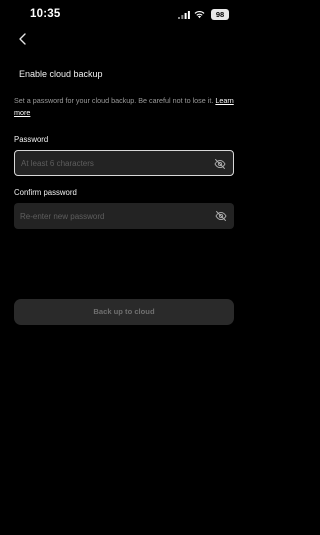  What do you see at coordinates (124, 312) in the screenshot?
I see `back-up-to-cloud-button: Back up to cloud` at bounding box center [124, 312].